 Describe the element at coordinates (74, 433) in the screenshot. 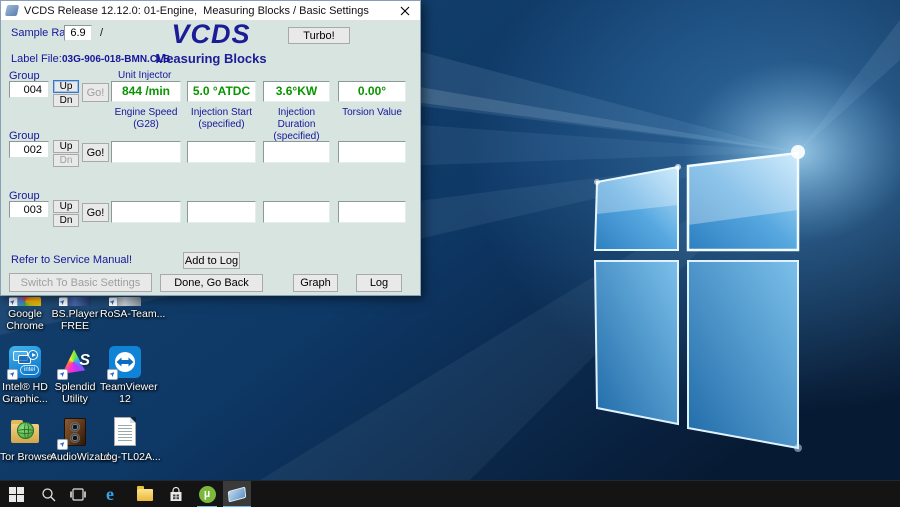

I see `audiowizard-speaker-icon: ➤` at that location.